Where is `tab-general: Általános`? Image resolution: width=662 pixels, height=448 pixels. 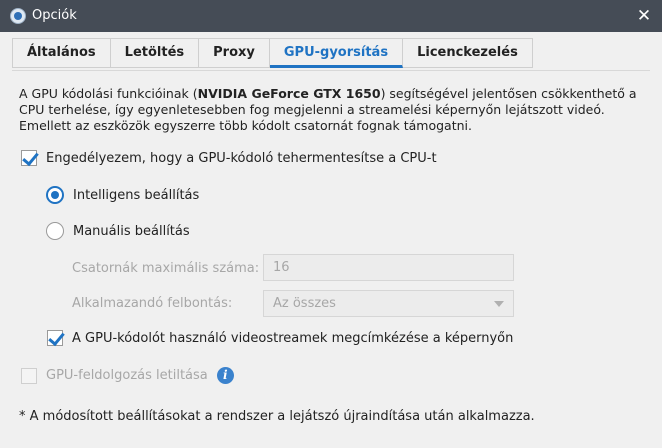 tab-general: Általános is located at coordinates (61, 53).